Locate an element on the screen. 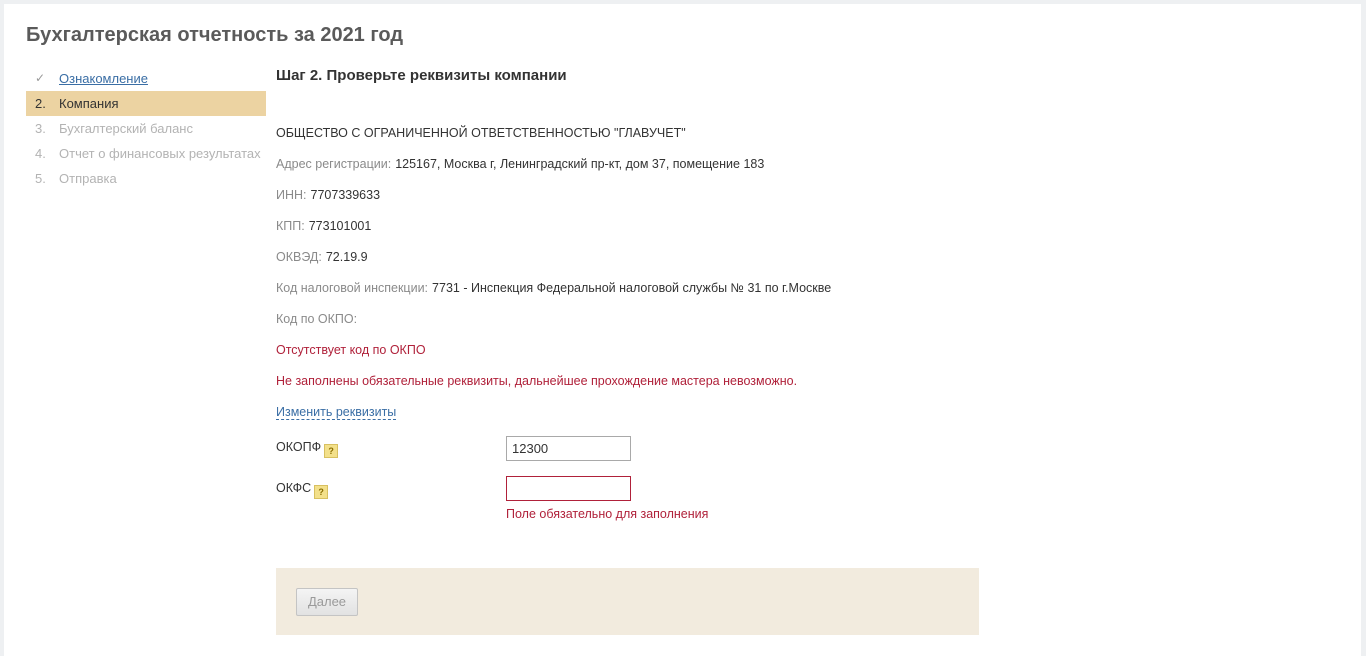  step-intro: ✓ Ознакомление is located at coordinates (146, 78).